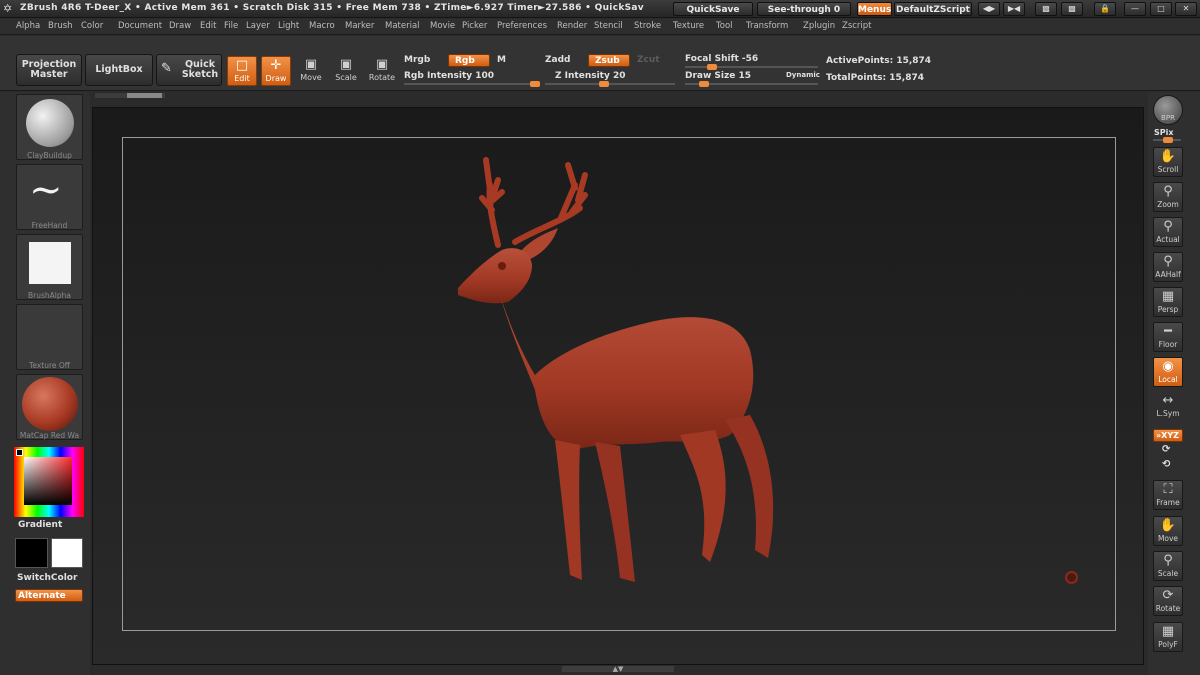 The image size is (1200, 675). I want to click on local-button: ◉ Local, so click(1168, 372).